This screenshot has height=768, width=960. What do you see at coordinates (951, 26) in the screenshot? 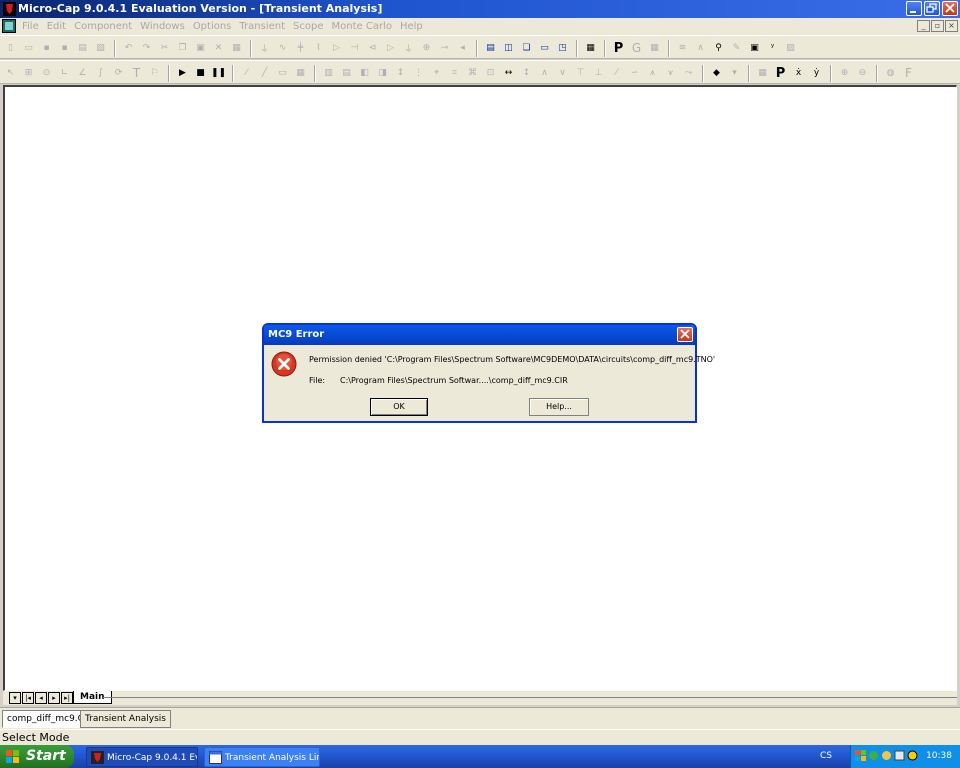
I see `mdi-close-button: ×` at bounding box center [951, 26].